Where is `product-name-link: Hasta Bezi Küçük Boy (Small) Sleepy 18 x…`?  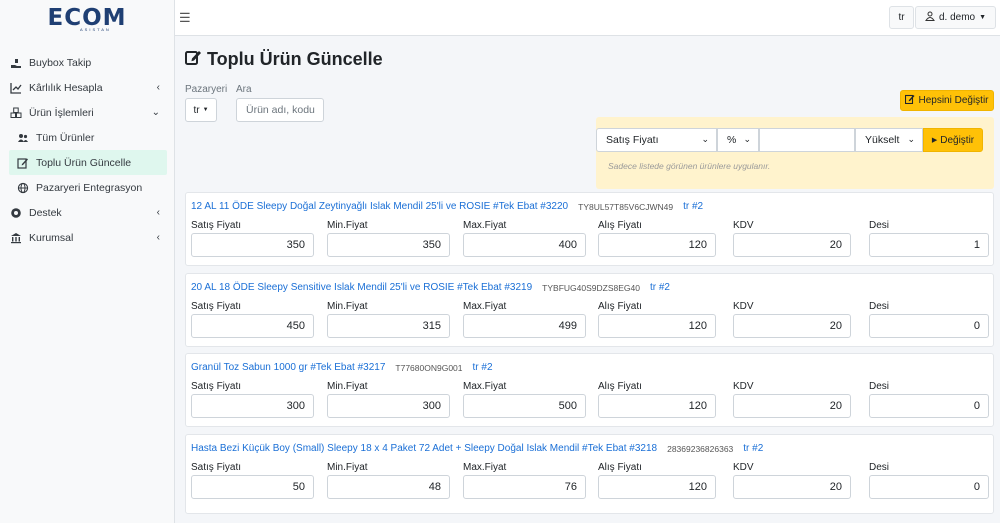 product-name-link: Hasta Bezi Küçük Boy (Small) Sleepy 18 x… is located at coordinates (424, 449).